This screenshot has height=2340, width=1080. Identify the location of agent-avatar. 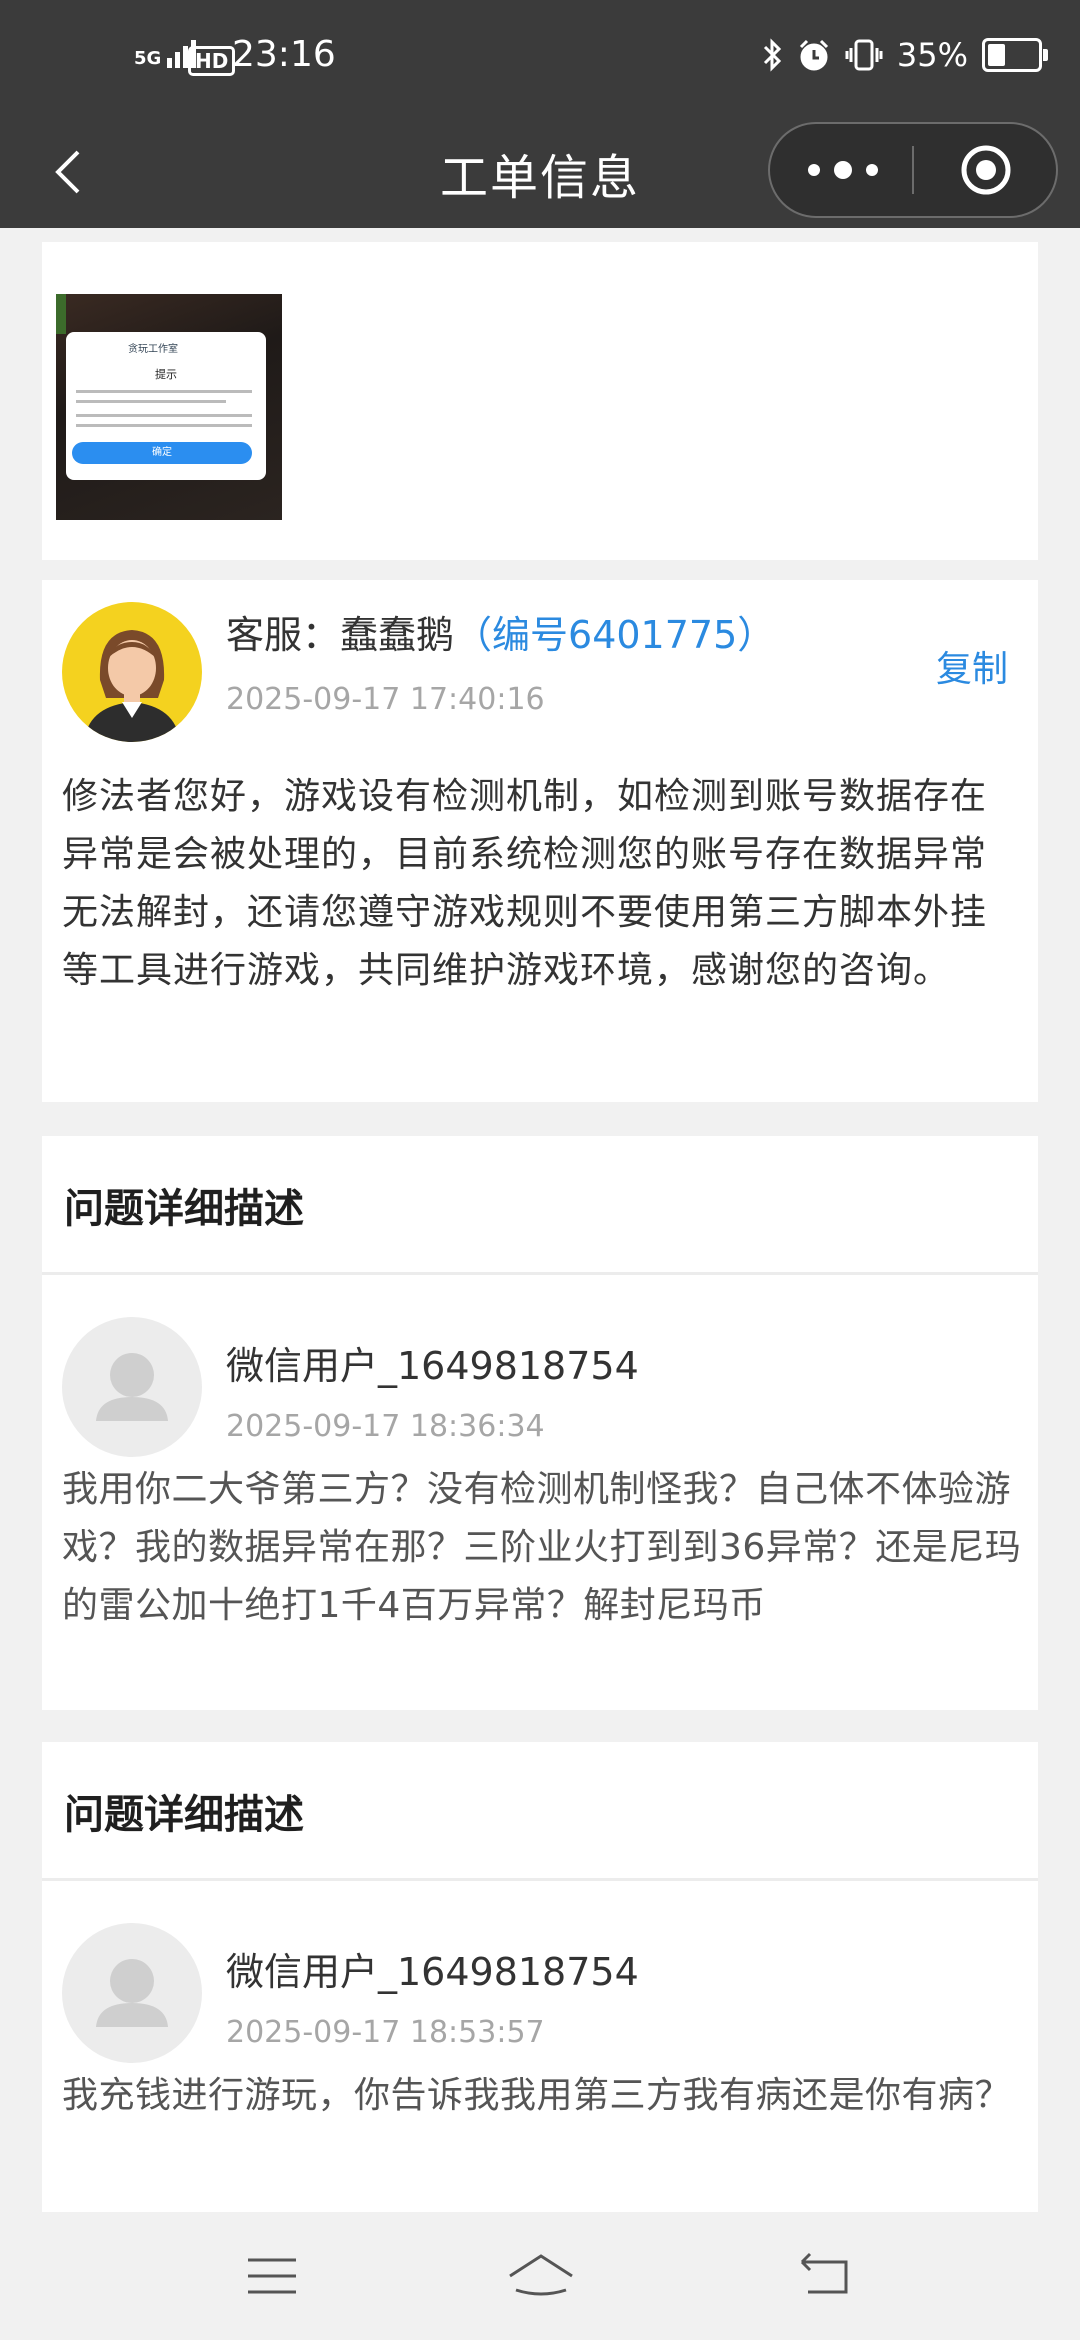
(132, 672).